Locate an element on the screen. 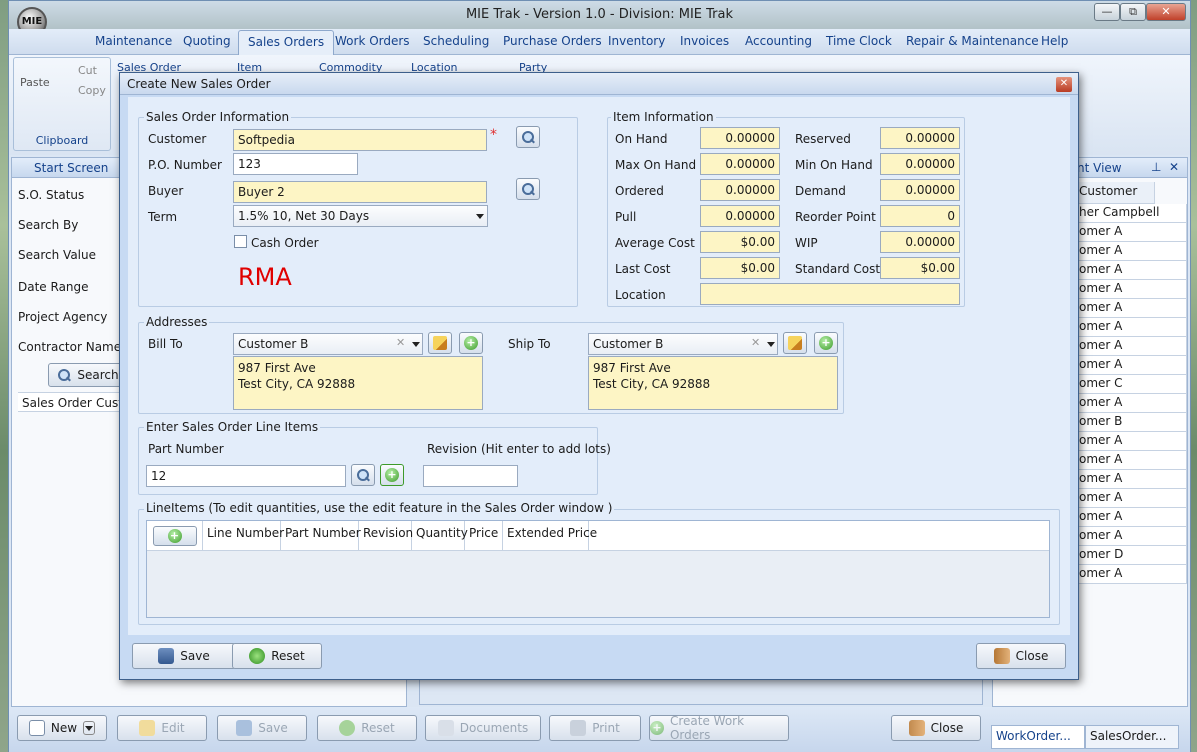  new-button: New is located at coordinates (62, 728).